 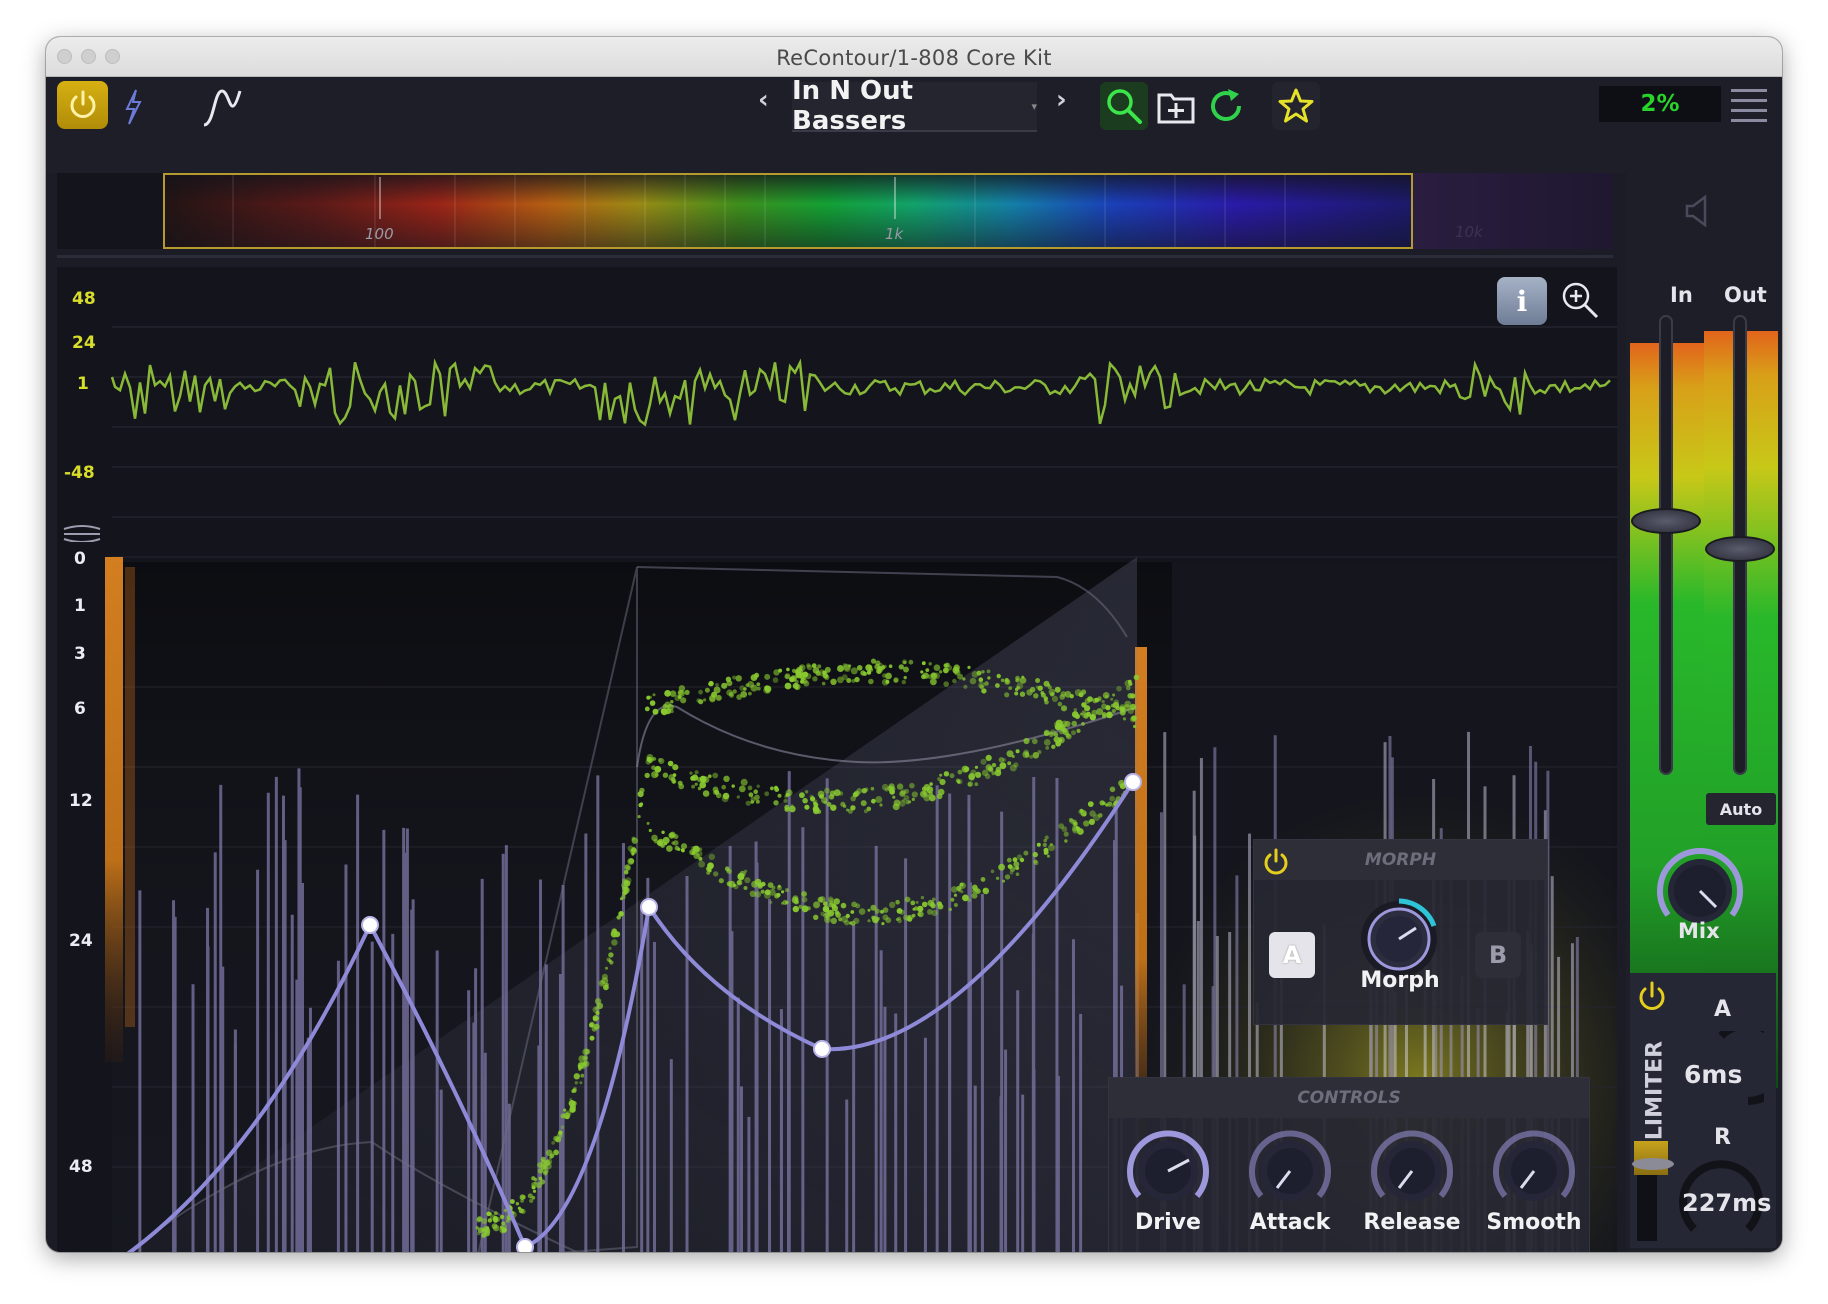 What do you see at coordinates (1534, 1171) in the screenshot?
I see `control-knob-smooth` at bounding box center [1534, 1171].